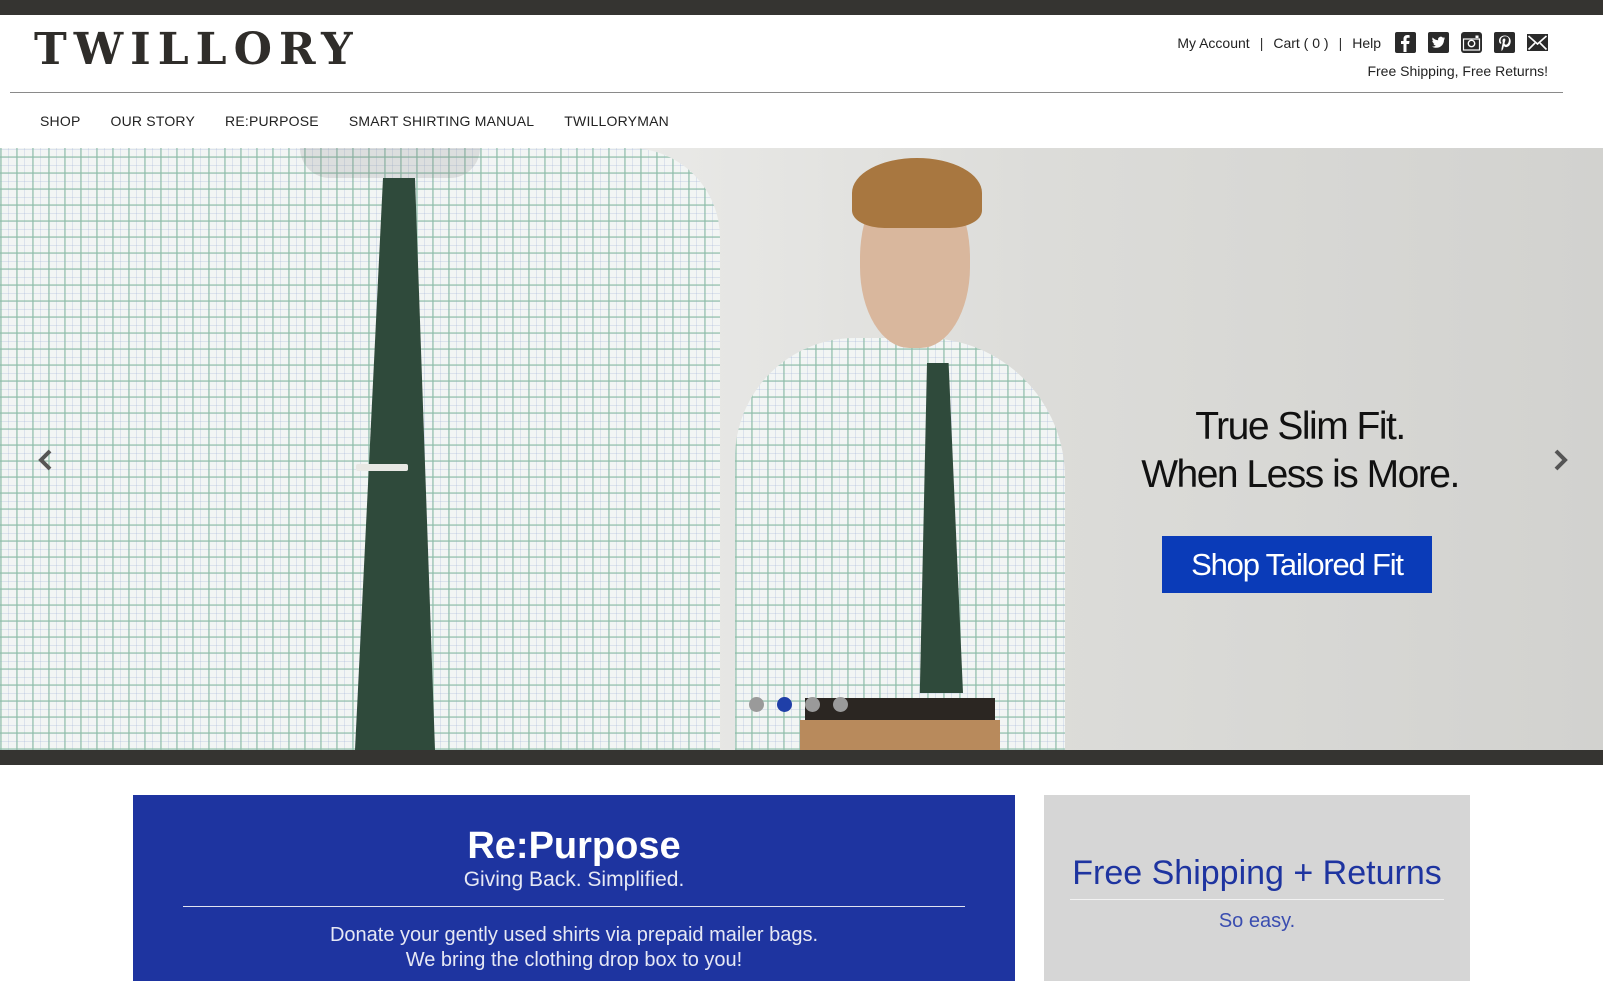  I want to click on carousel-next-arrow-icon, so click(1560, 460).